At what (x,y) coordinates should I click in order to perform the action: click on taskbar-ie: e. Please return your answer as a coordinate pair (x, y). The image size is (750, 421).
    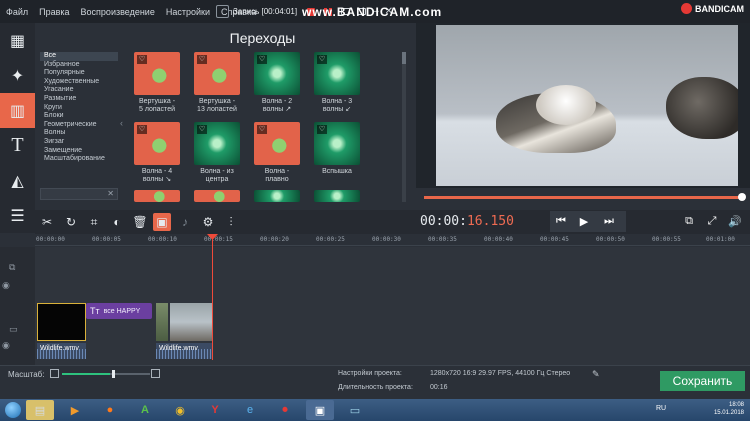
    Looking at the image, I should click on (250, 410).